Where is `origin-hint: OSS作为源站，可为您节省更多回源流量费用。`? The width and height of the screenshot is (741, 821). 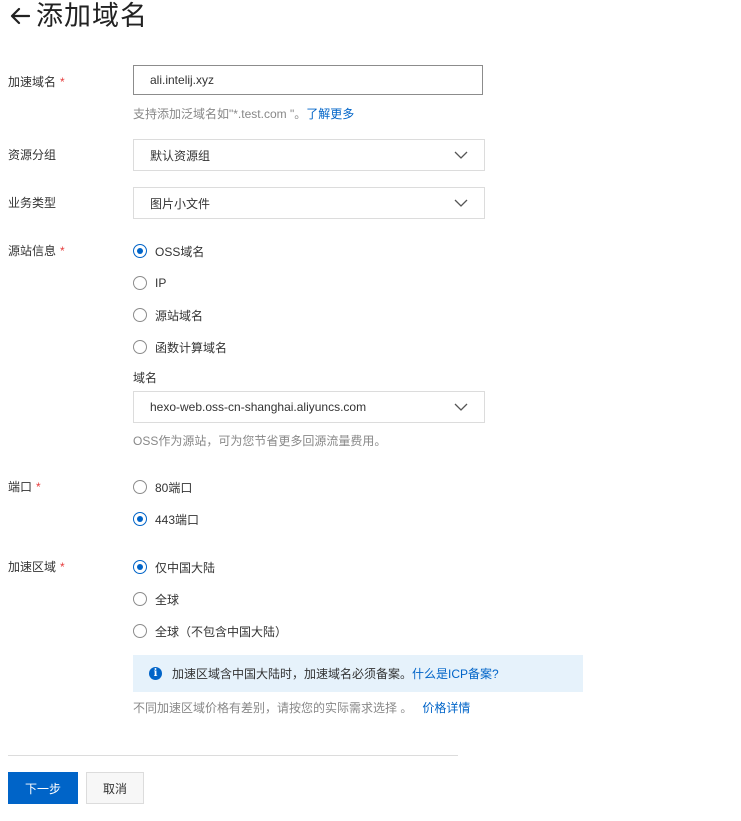 origin-hint: OSS作为源站，可为您节省更多回源流量费用。 is located at coordinates (260, 441).